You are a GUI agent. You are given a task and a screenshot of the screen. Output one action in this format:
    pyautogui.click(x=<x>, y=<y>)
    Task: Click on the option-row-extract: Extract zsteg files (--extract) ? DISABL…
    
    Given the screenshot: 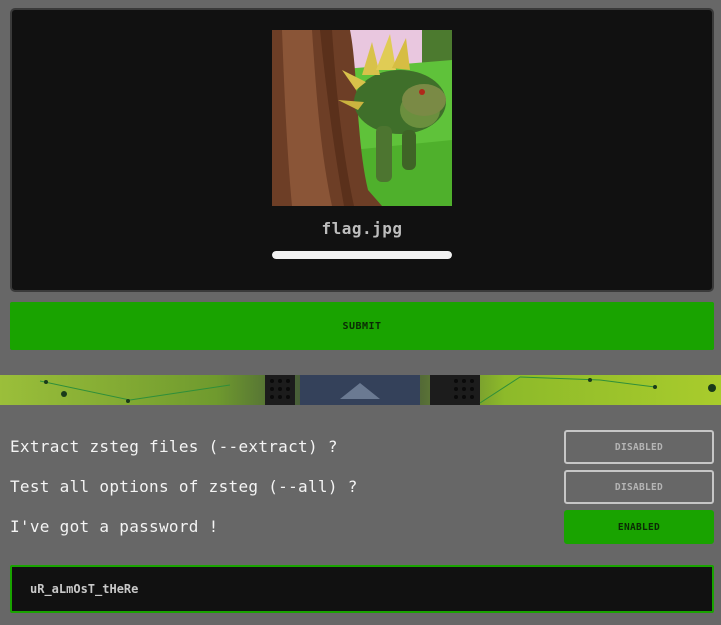 What is the action you would take?
    pyautogui.click(x=362, y=447)
    